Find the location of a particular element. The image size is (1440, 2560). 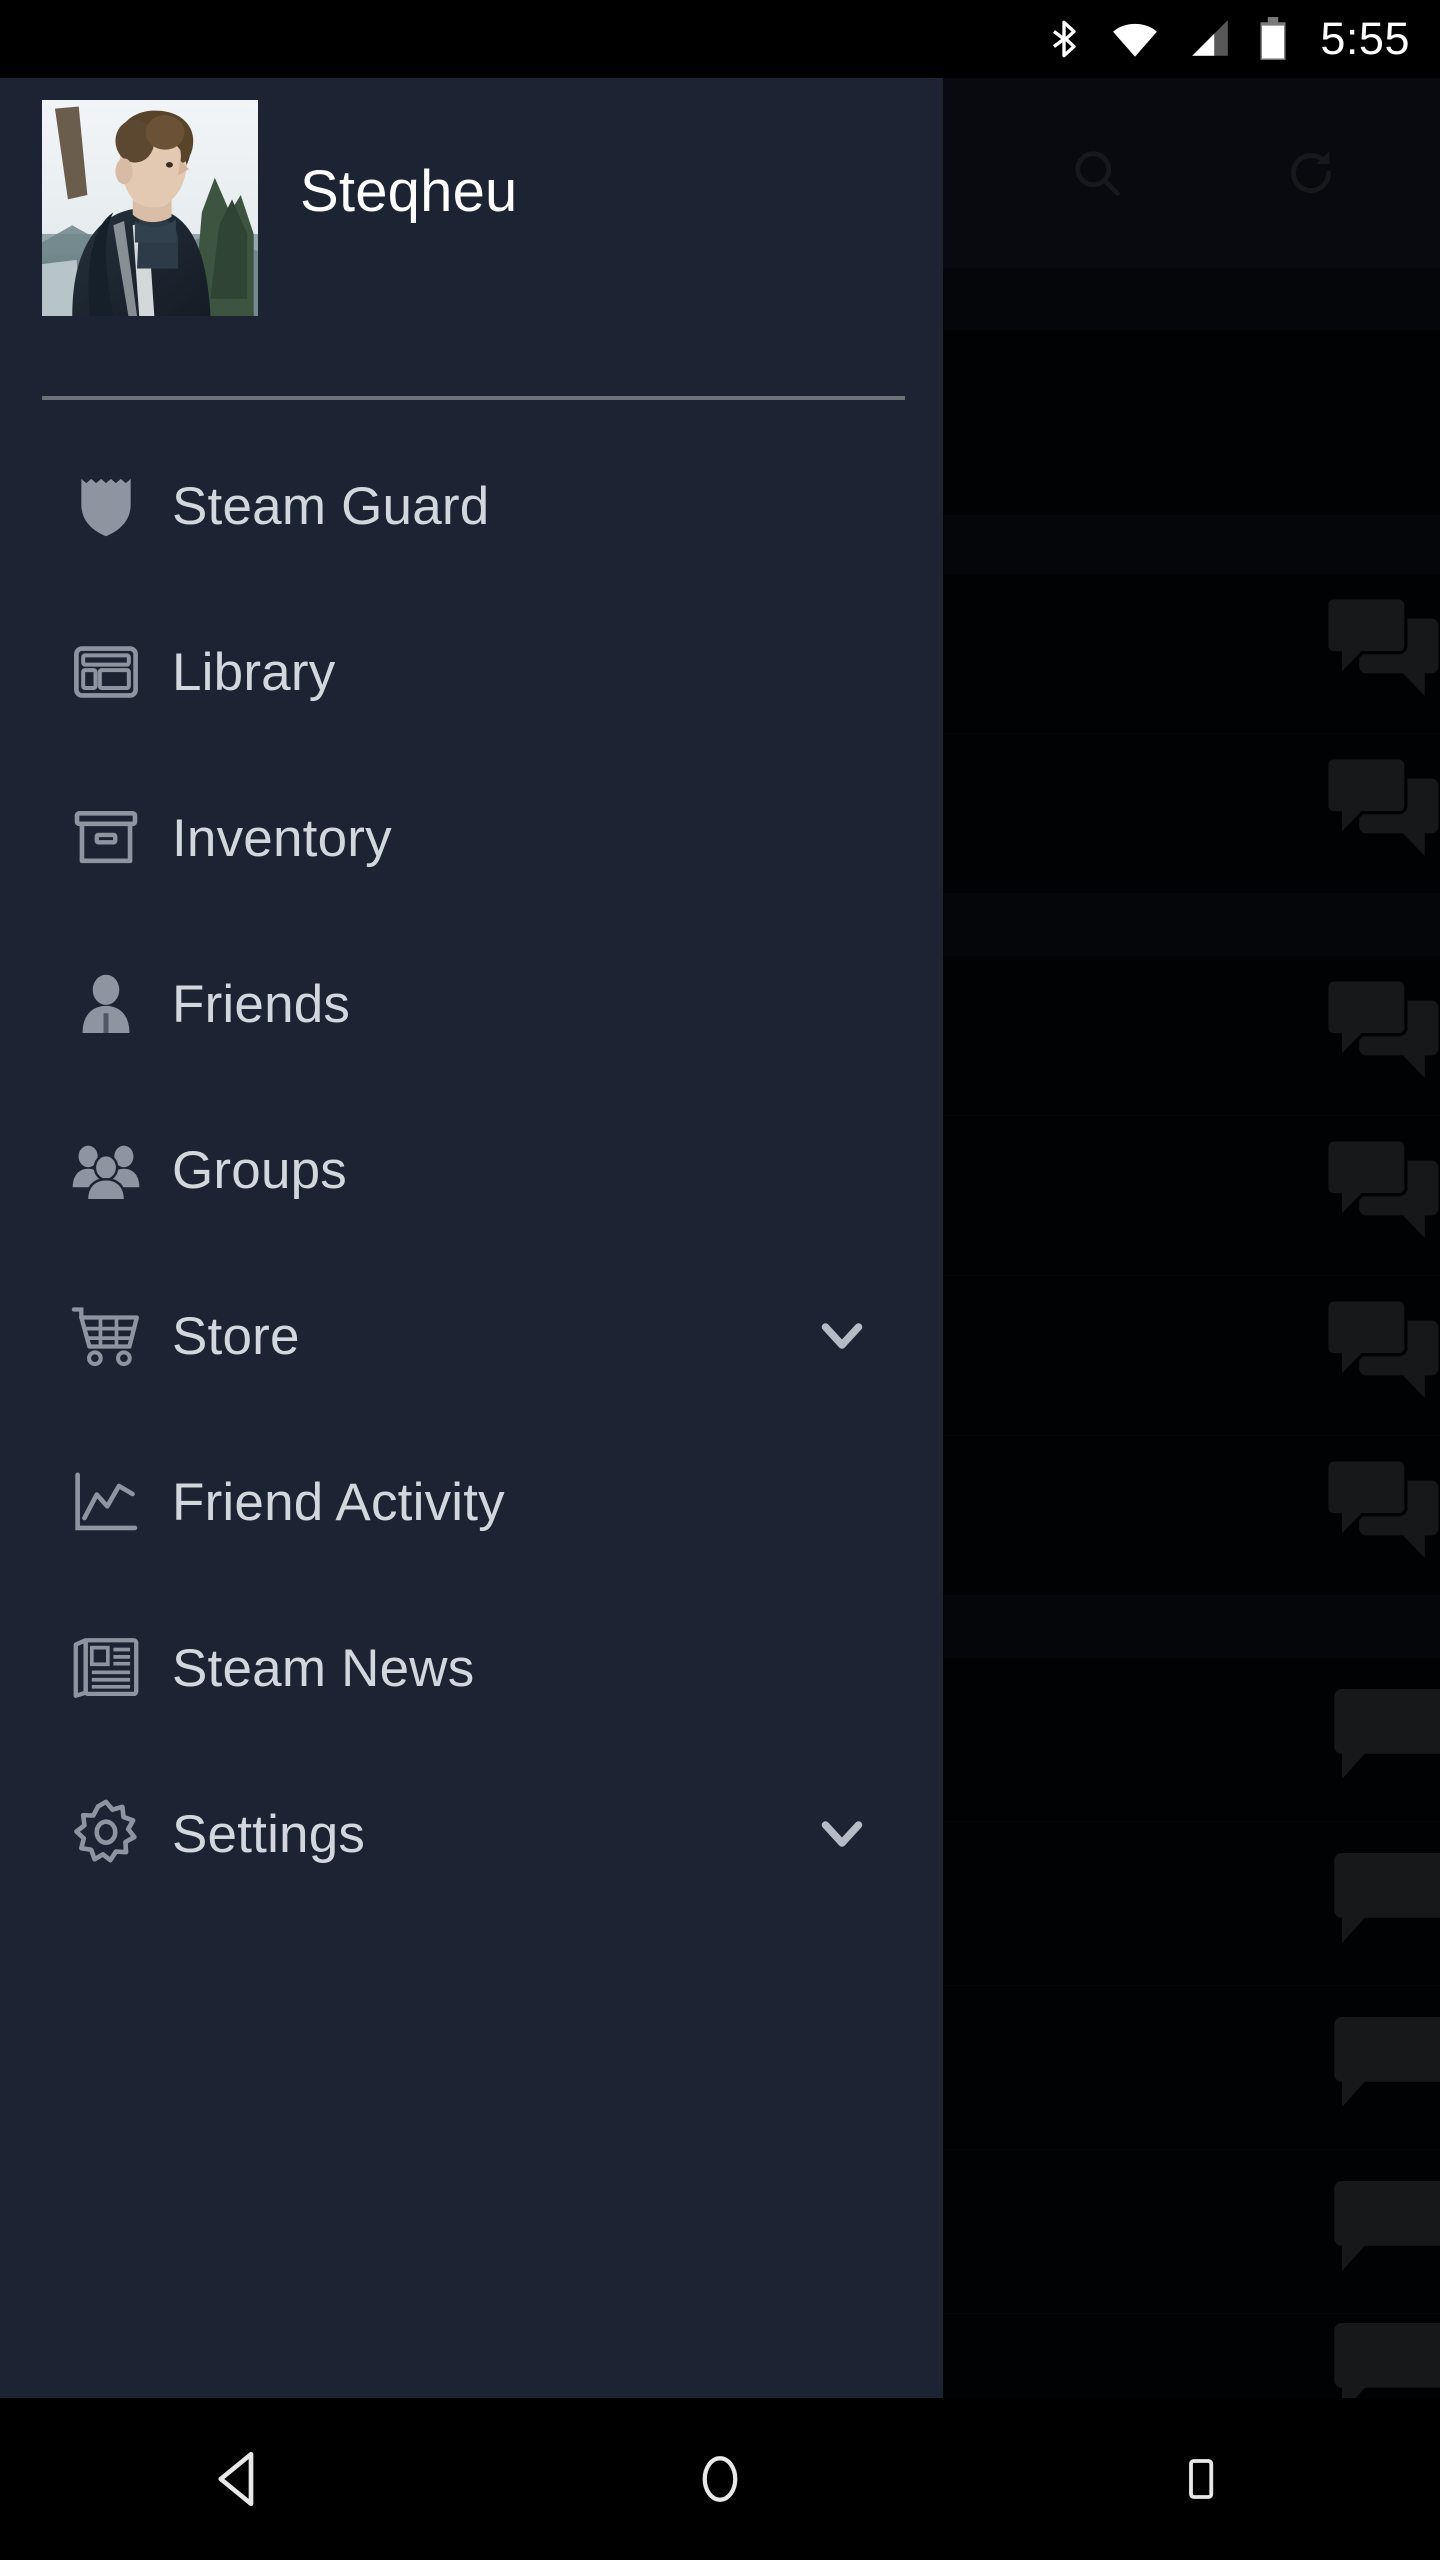

drawer-item-store: Store is located at coordinates (471, 1336).